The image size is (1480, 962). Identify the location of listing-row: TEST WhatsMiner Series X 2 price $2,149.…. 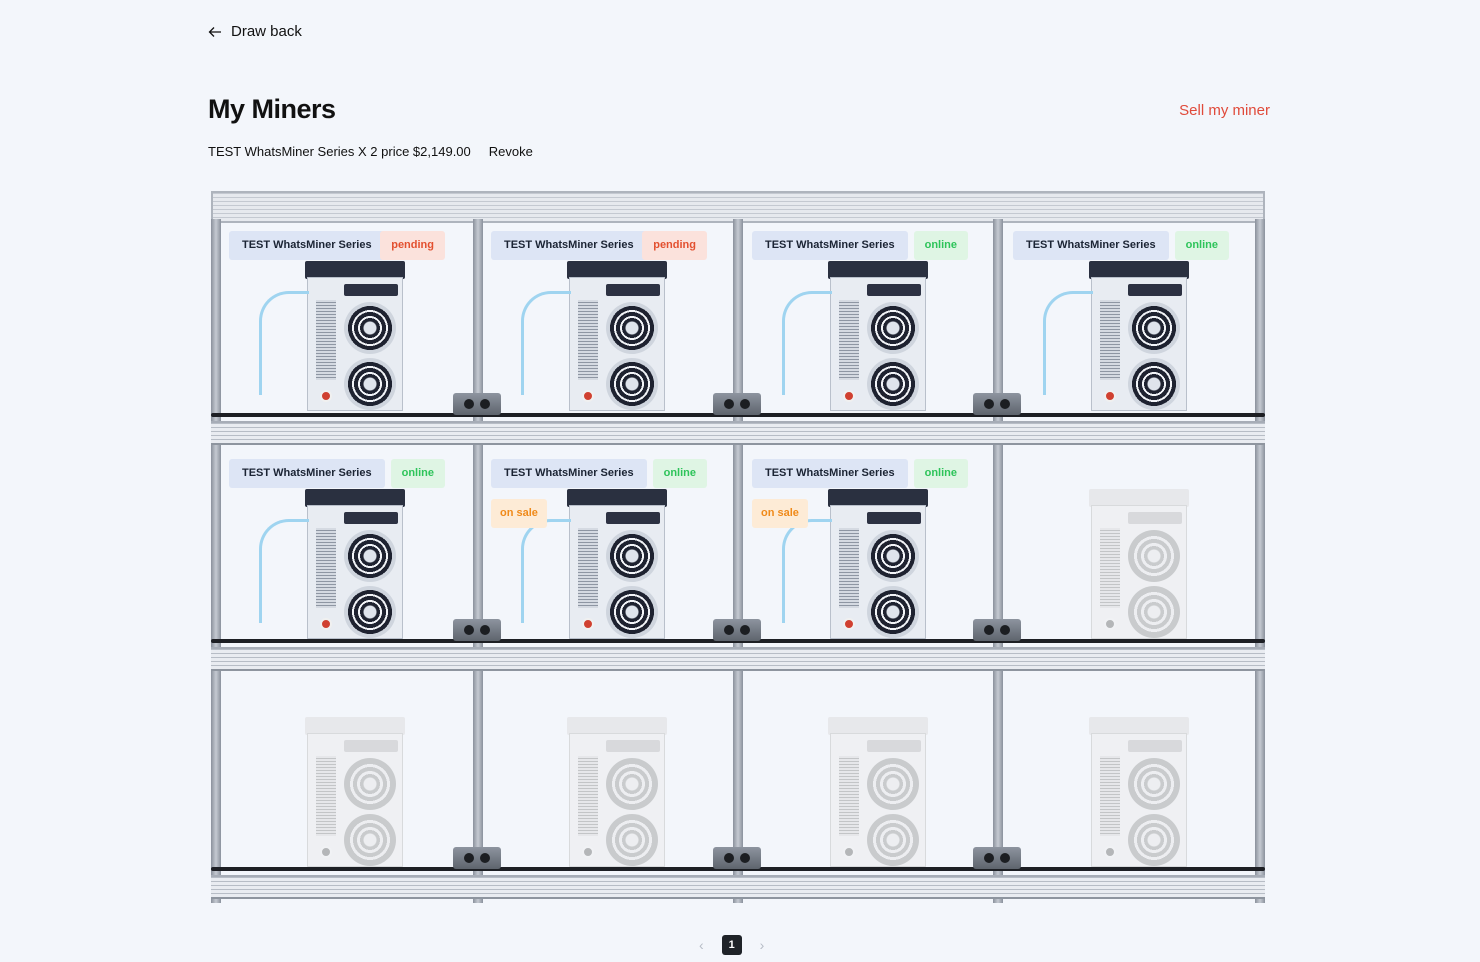
(370, 151).